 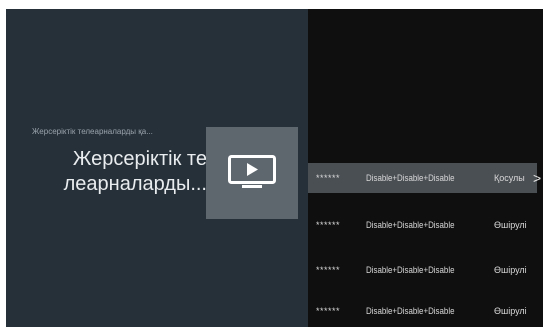 I want to click on page-title-line-1: Жерсеріктік те, so click(x=139, y=159).